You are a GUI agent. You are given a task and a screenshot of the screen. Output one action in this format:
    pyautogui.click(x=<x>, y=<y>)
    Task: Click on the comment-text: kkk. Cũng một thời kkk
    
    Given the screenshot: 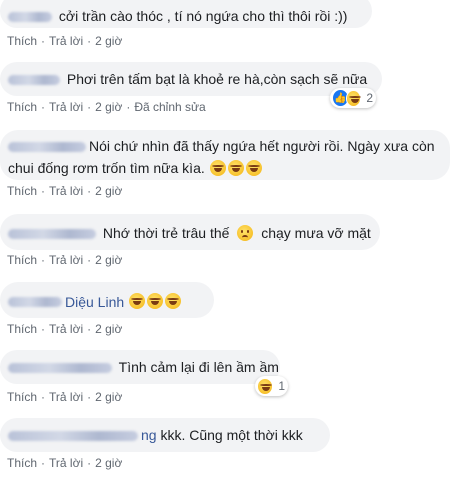 What is the action you would take?
    pyautogui.click(x=231, y=435)
    